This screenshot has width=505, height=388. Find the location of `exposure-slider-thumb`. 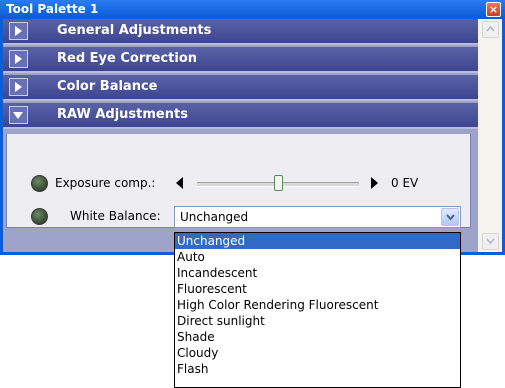

exposure-slider-thumb is located at coordinates (278, 183).